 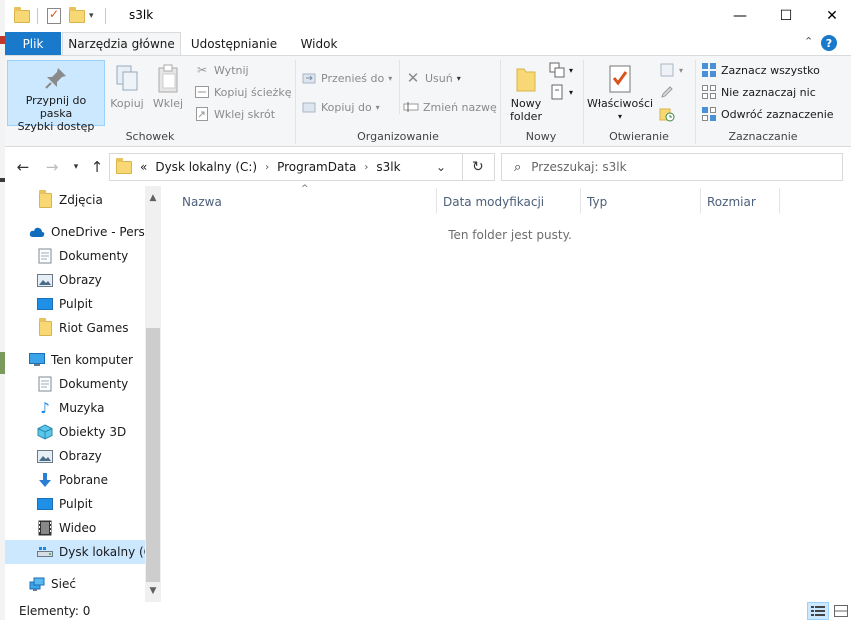 What do you see at coordinates (316, 167) in the screenshot?
I see `breadcrumb-item-programdata: ProgramData` at bounding box center [316, 167].